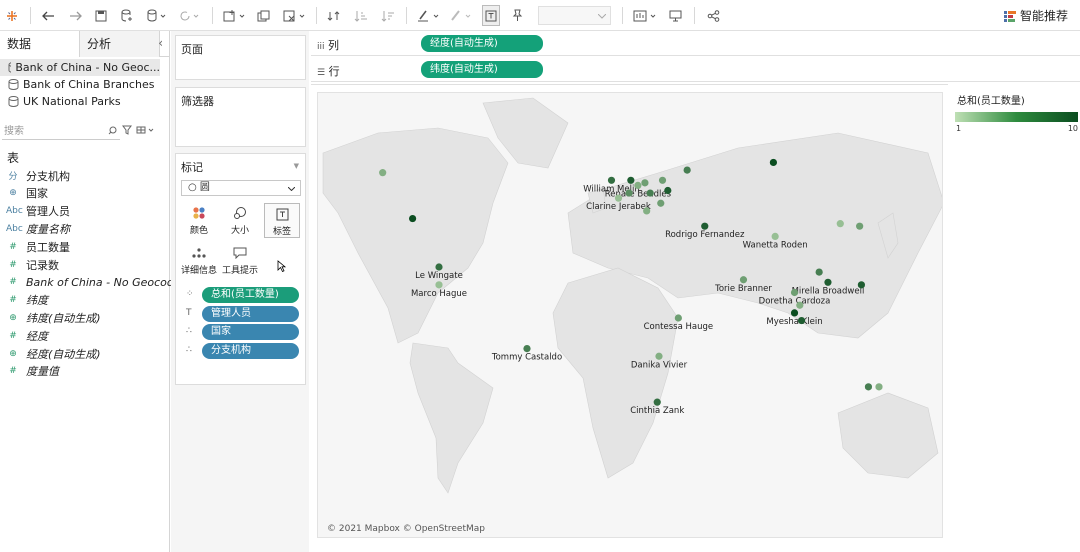  Describe the element at coordinates (333, 15) in the screenshot. I see `swap-icon` at that location.